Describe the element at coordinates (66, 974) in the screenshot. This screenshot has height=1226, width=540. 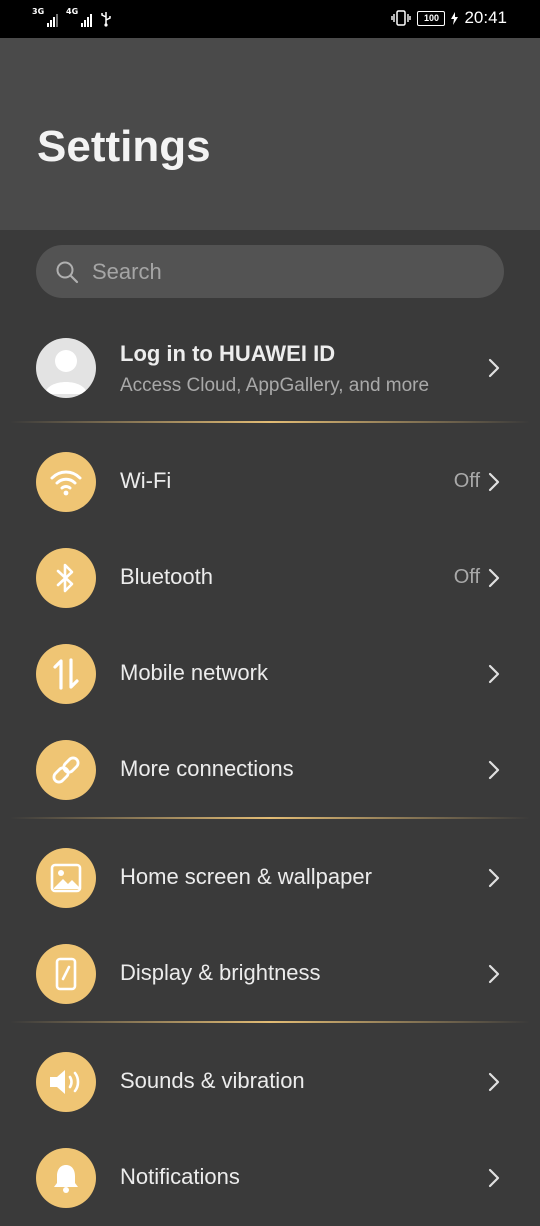
I see `display-icon` at that location.